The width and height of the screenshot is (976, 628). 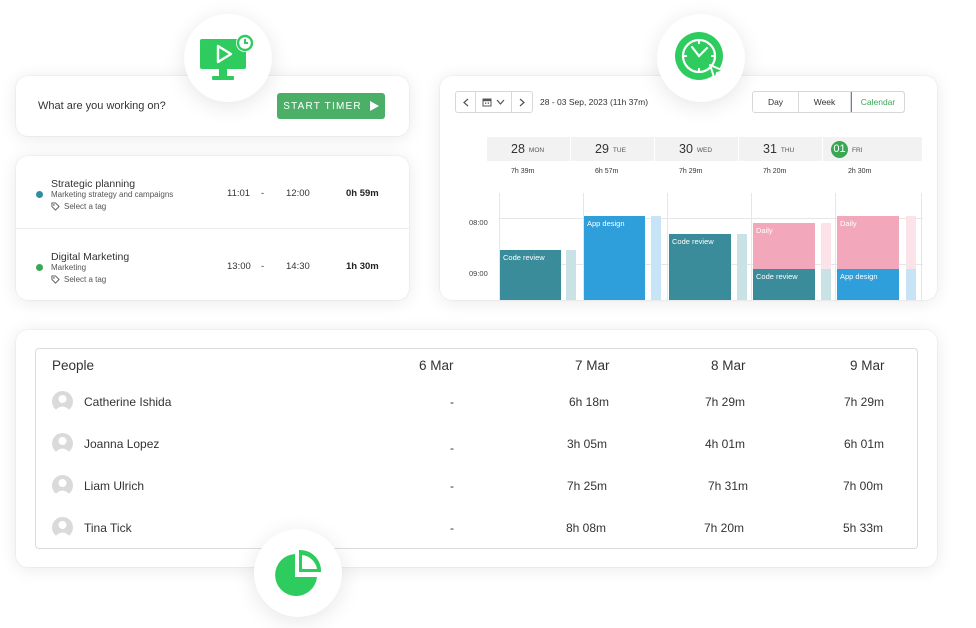 What do you see at coordinates (362, 266) in the screenshot?
I see `entry-duration: 1h 30m` at bounding box center [362, 266].